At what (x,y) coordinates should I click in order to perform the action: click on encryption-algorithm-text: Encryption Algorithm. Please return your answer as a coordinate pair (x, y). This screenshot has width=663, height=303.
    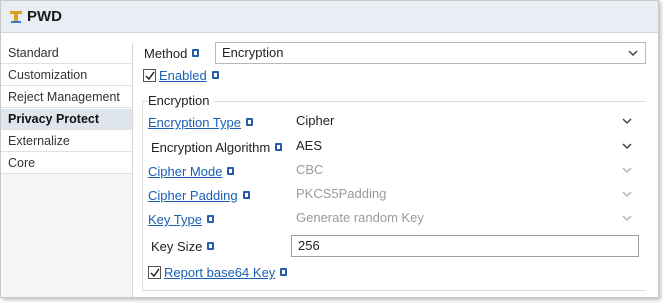
    Looking at the image, I should click on (211, 147).